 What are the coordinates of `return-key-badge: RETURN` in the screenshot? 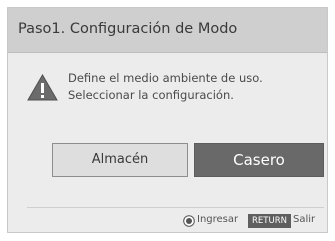 It's located at (269, 221).